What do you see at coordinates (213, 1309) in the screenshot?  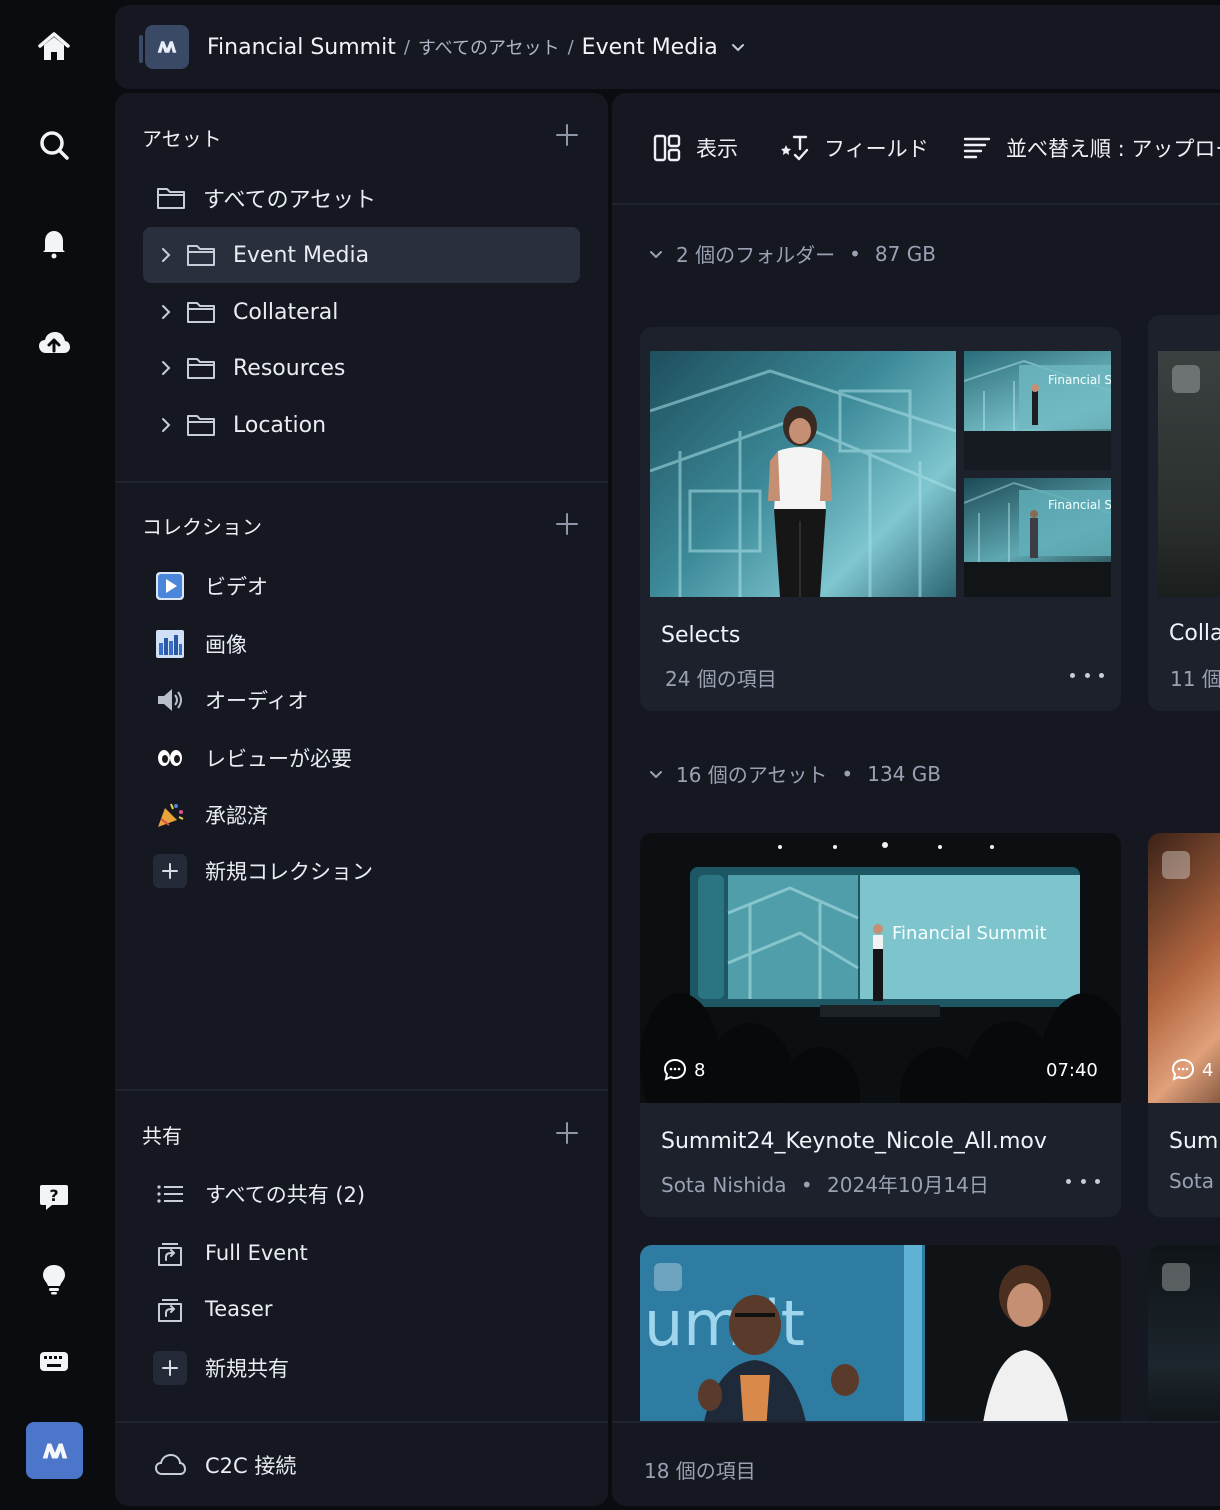 I see `shared-item-teaser: Teaser` at bounding box center [213, 1309].